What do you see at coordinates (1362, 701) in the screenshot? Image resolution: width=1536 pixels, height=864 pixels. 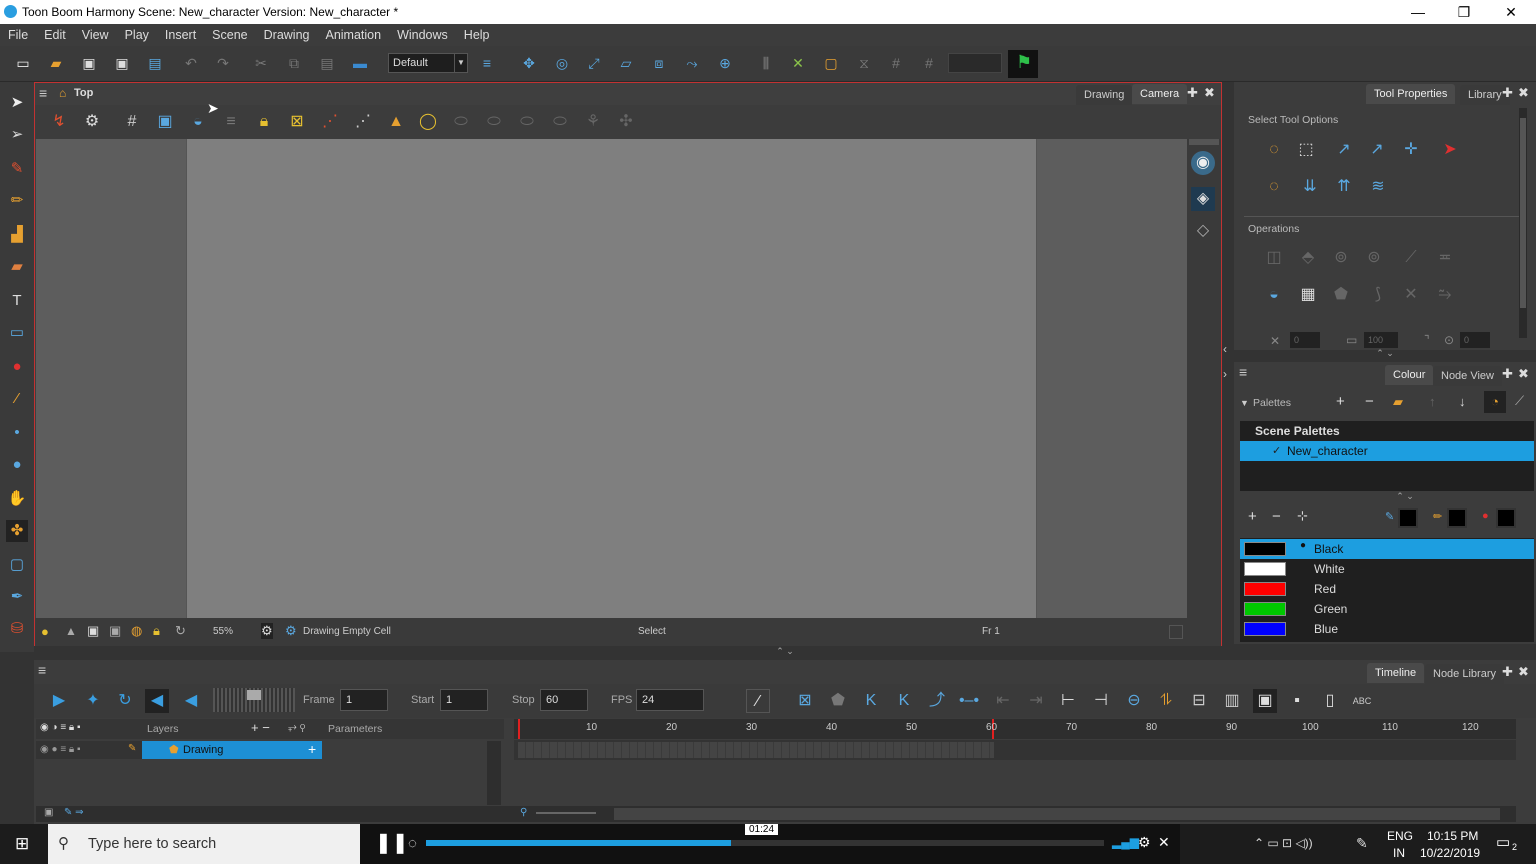 I see `abc-icon: ABC` at bounding box center [1362, 701].